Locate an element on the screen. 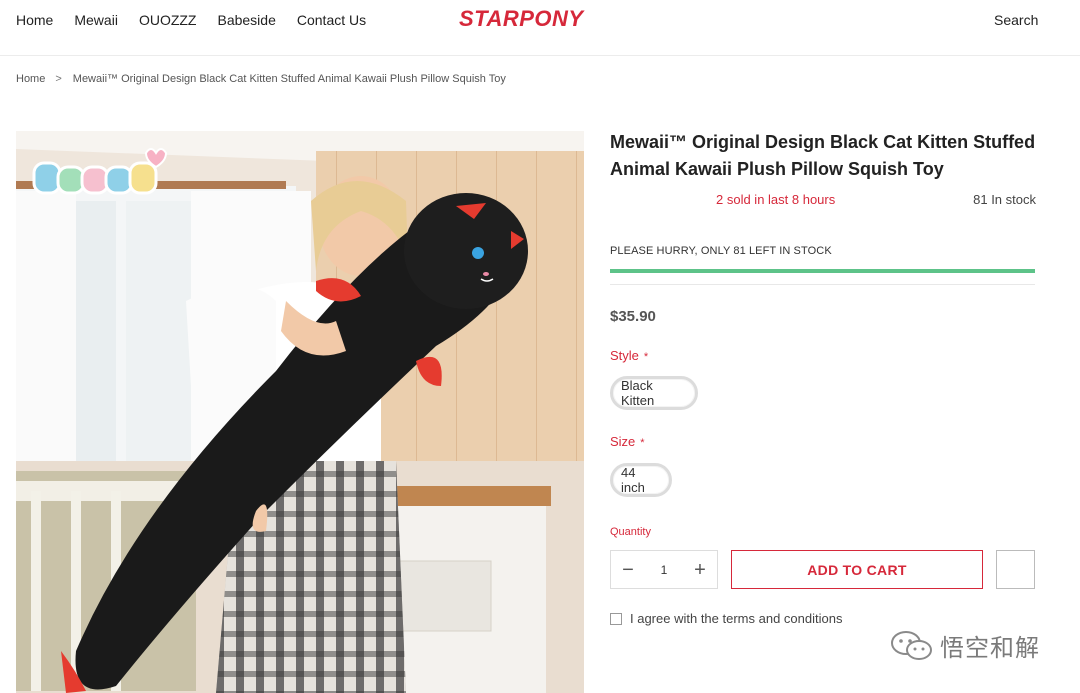 This screenshot has width=1080, height=693. size-label-text: Size is located at coordinates (623, 441).